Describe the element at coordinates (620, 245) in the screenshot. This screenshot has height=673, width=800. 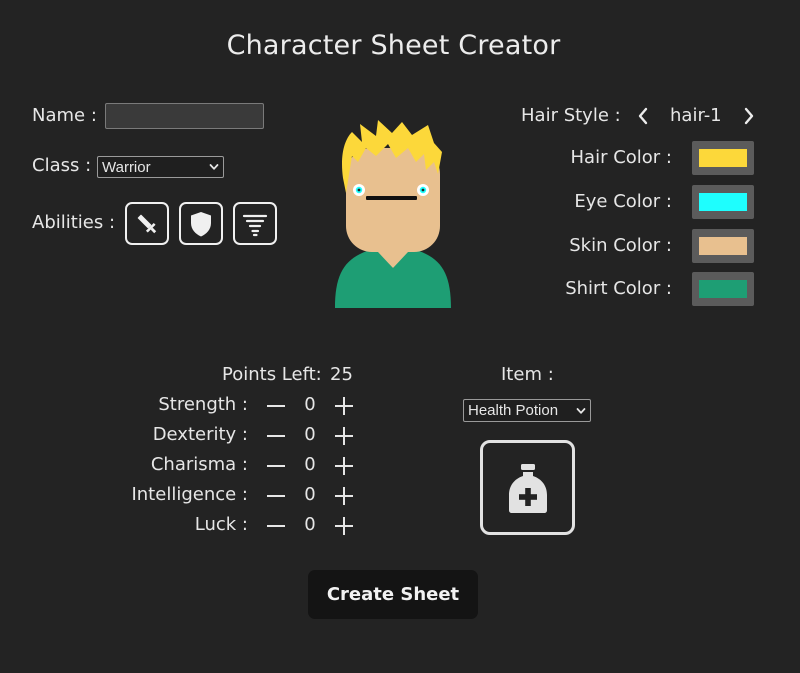
I see `skin-color-label: Skin Color :` at that location.